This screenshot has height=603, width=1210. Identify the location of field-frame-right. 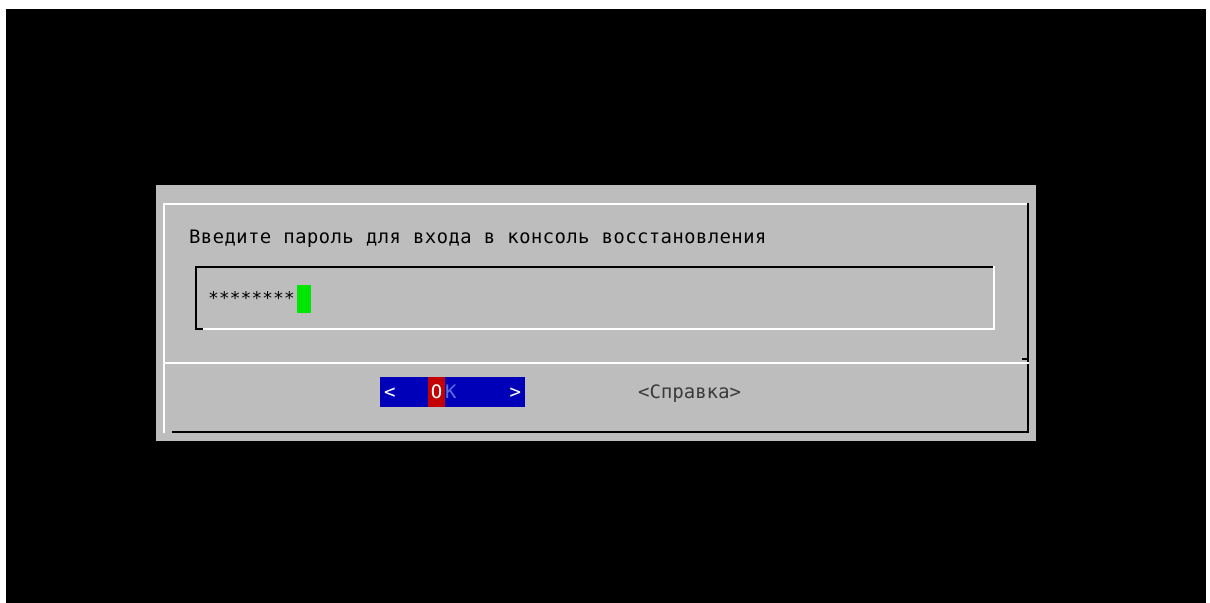
(994, 298).